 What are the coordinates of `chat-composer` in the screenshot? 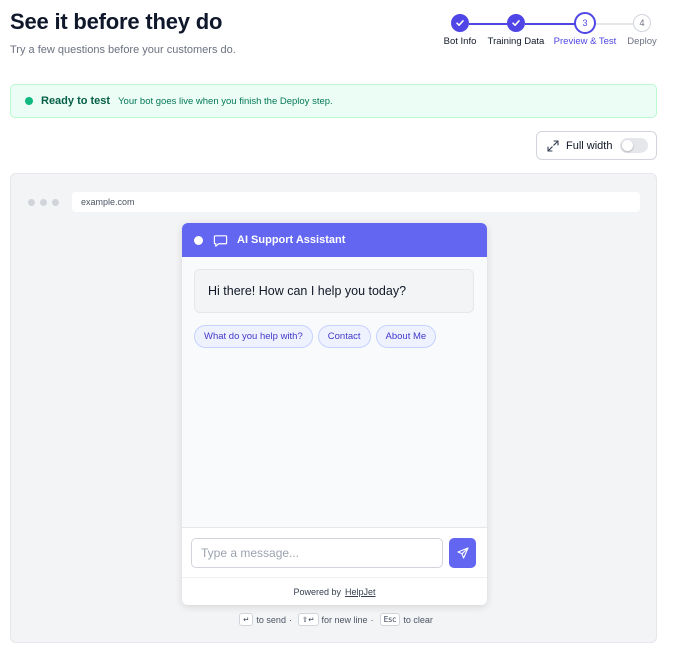 It's located at (334, 552).